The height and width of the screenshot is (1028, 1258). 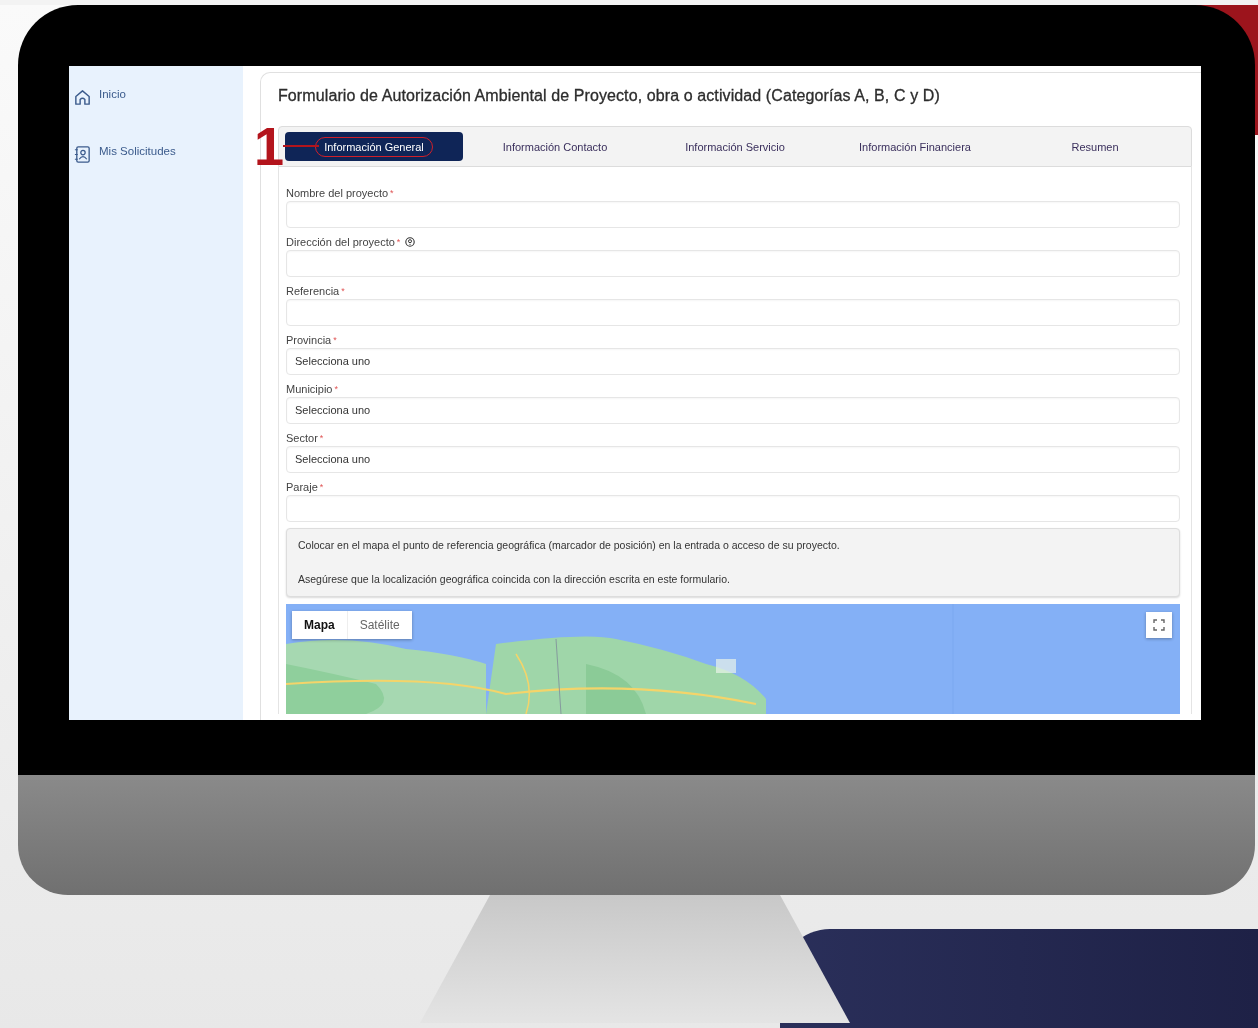 I want to click on sidebar-item: Mis Solicitudes, so click(x=124, y=153).